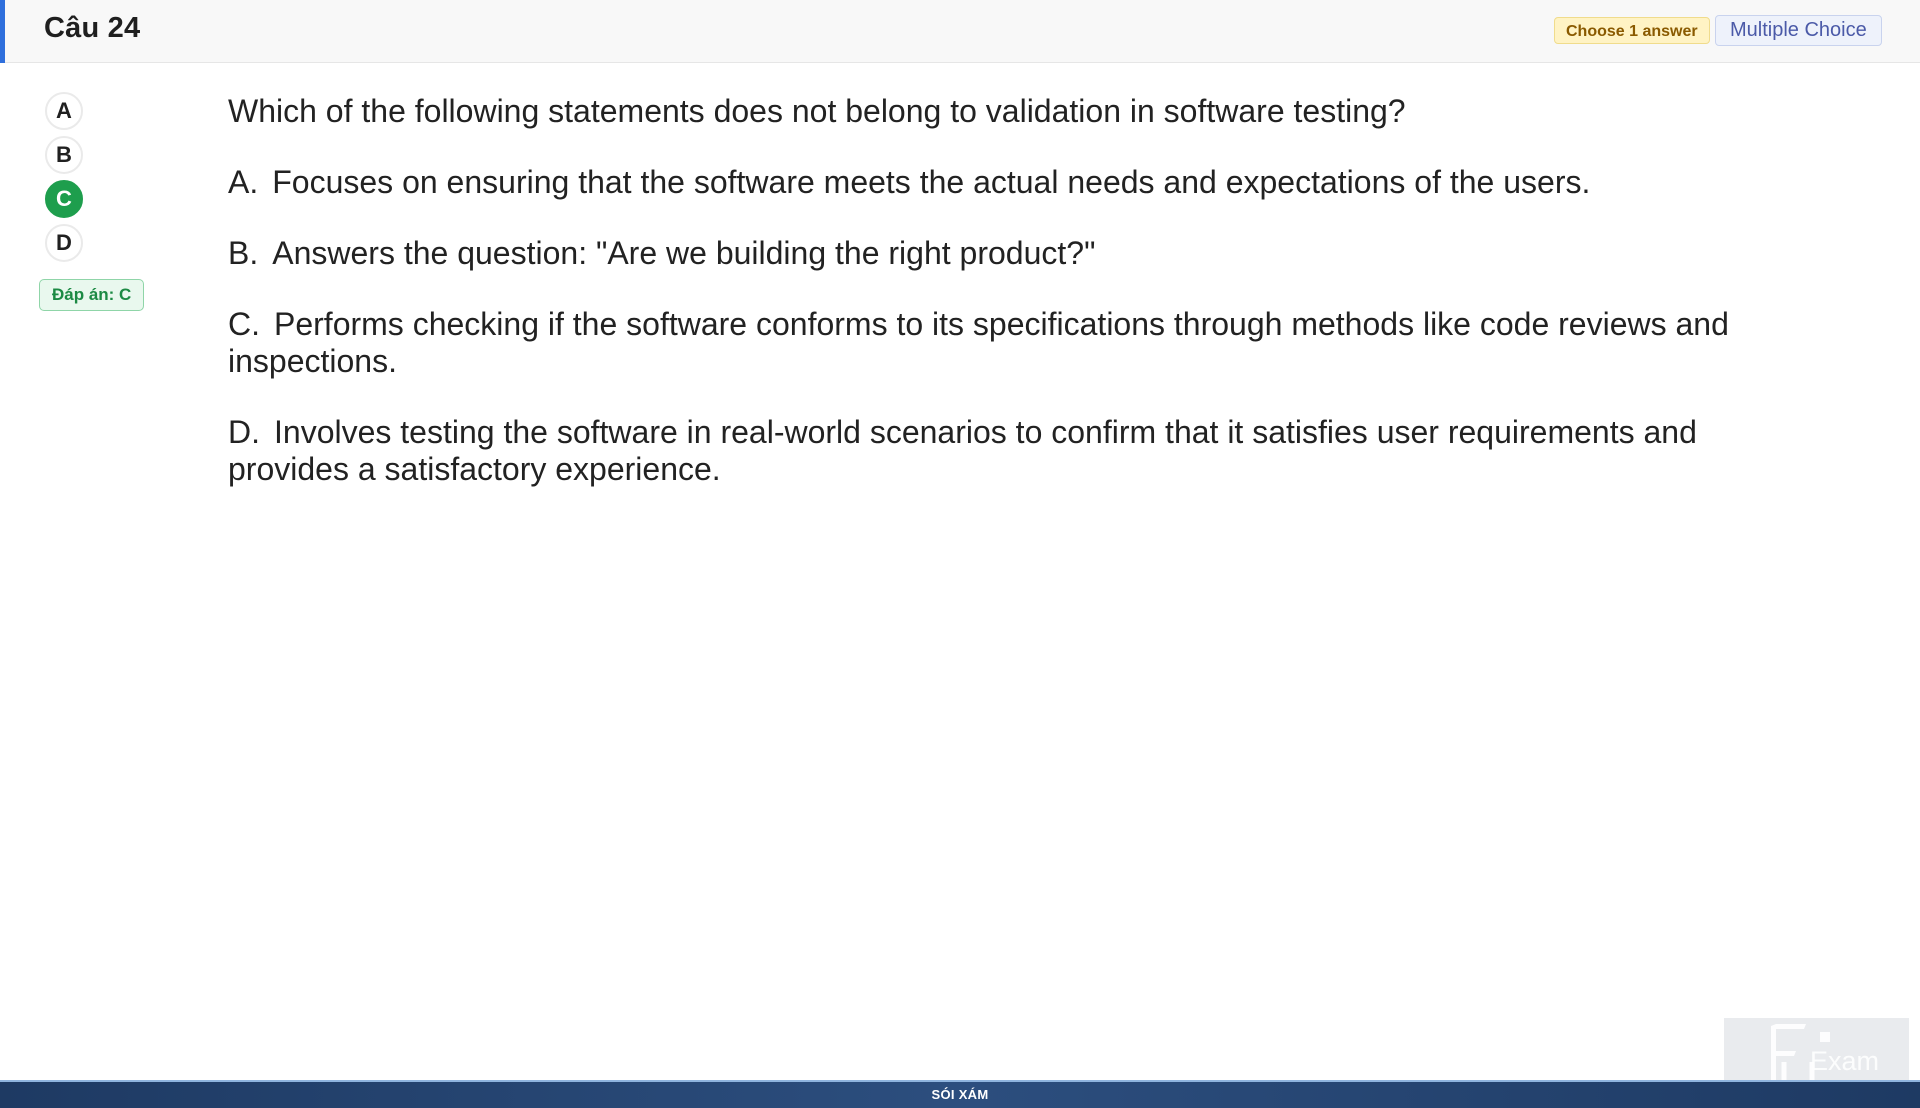  What do you see at coordinates (92, 28) in the screenshot?
I see `question-number-title: Câu 24` at bounding box center [92, 28].